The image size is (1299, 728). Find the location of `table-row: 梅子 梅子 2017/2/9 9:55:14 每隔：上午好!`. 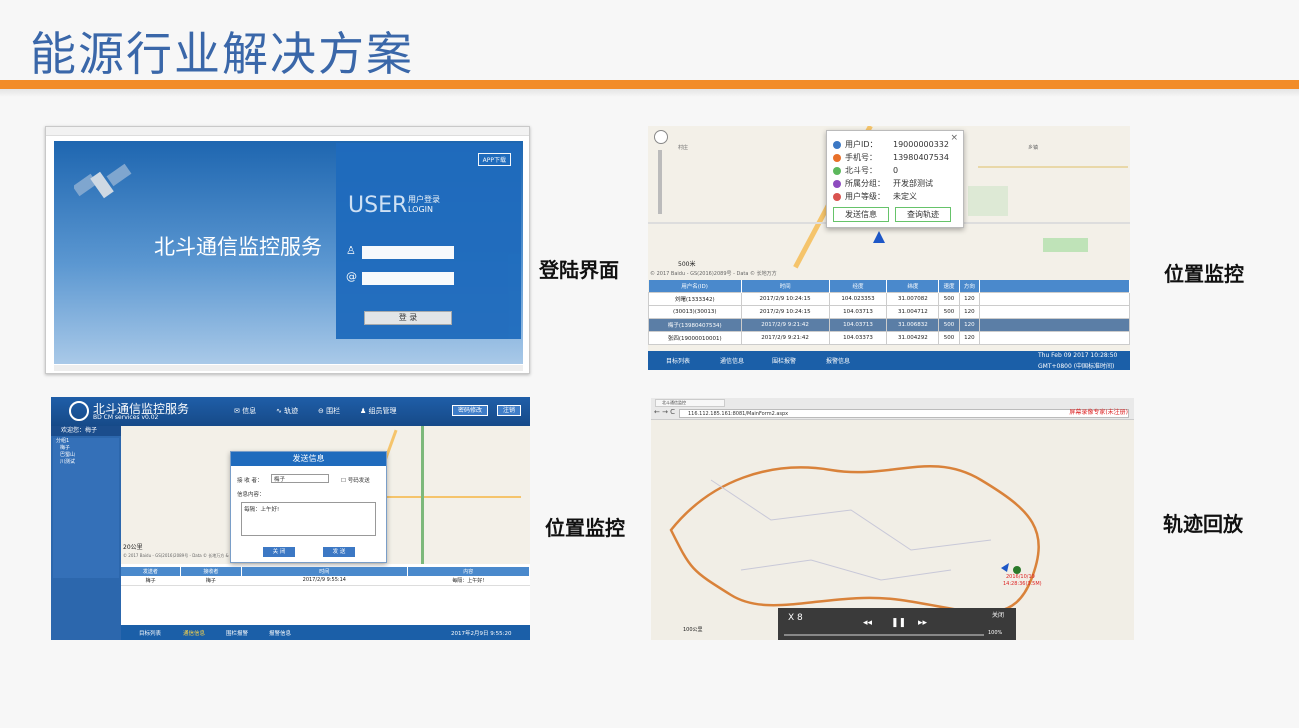

table-row: 梅子 梅子 2017/2/9 9:55:14 每隔：上午好! is located at coordinates (325, 581).